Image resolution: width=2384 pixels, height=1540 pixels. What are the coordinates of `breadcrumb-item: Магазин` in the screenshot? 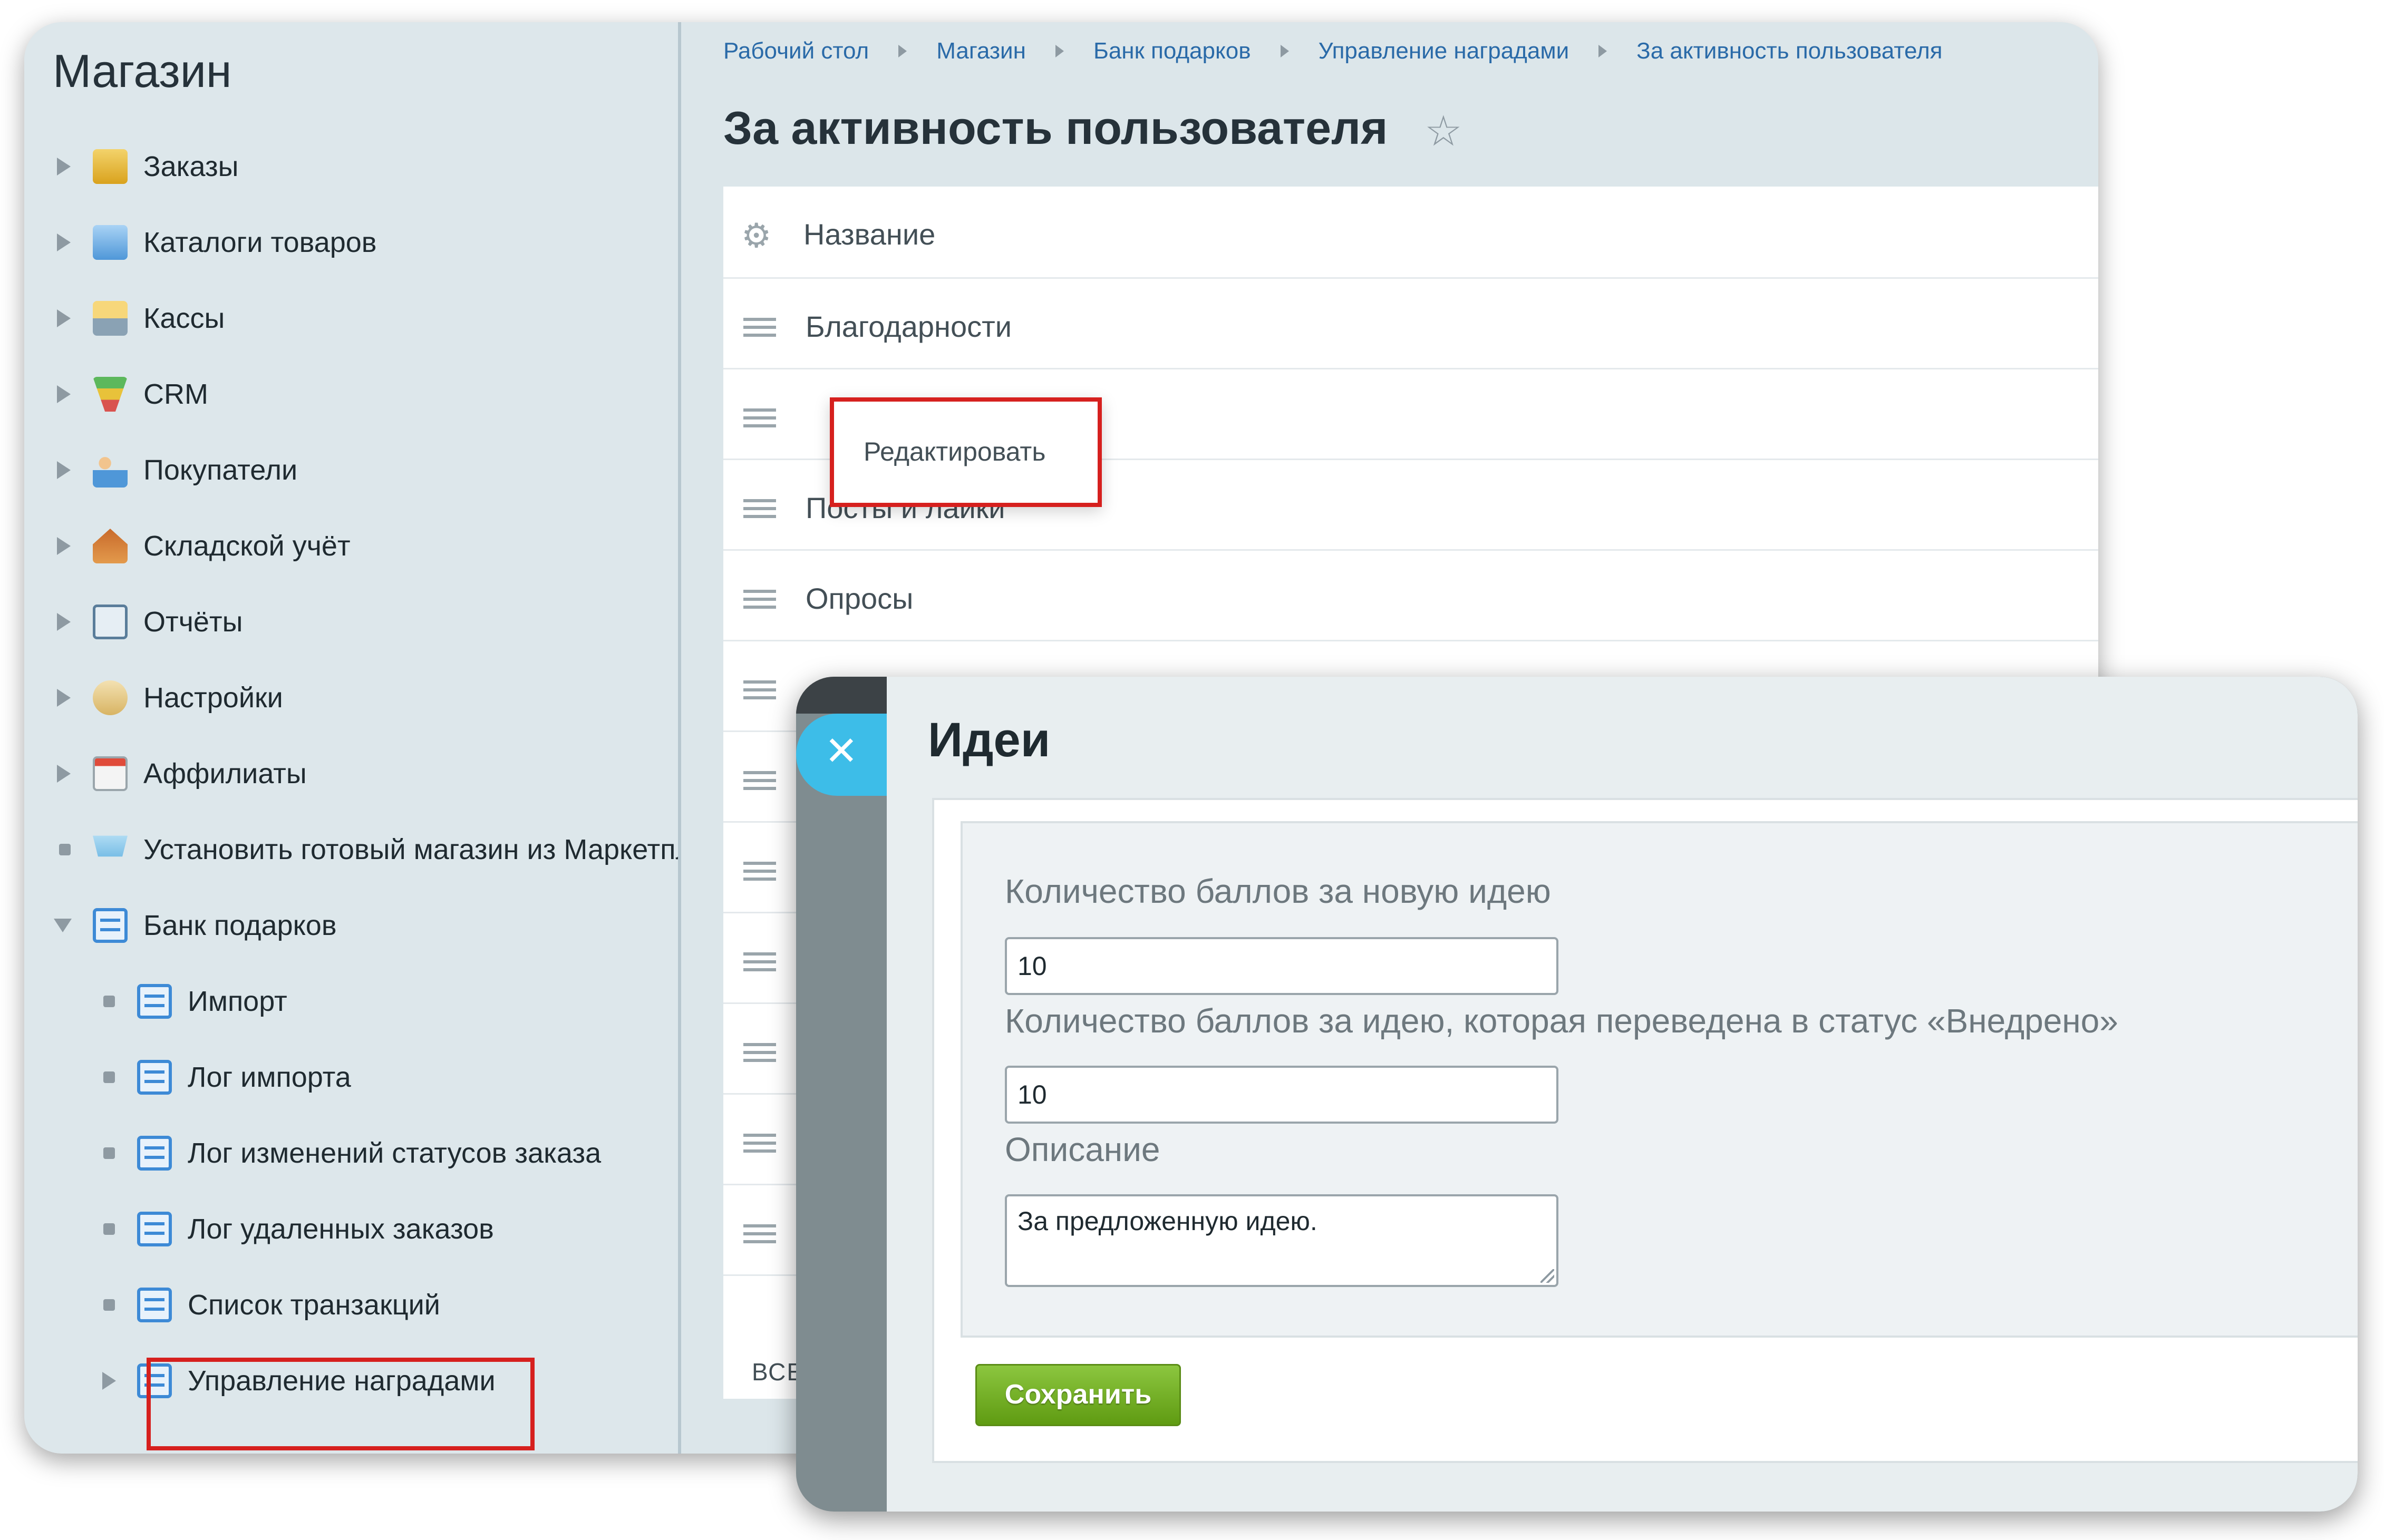 It's located at (981, 51).